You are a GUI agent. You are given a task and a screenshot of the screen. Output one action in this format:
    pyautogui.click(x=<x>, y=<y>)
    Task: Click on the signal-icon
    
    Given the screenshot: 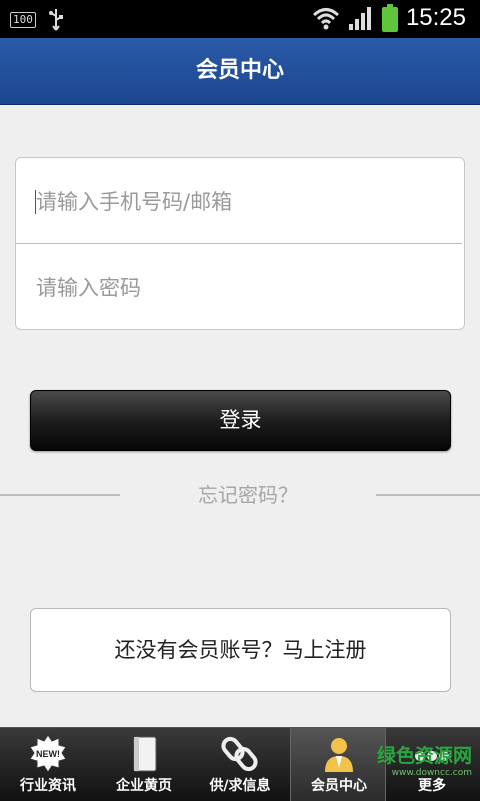 What is the action you would take?
    pyautogui.click(x=359, y=18)
    